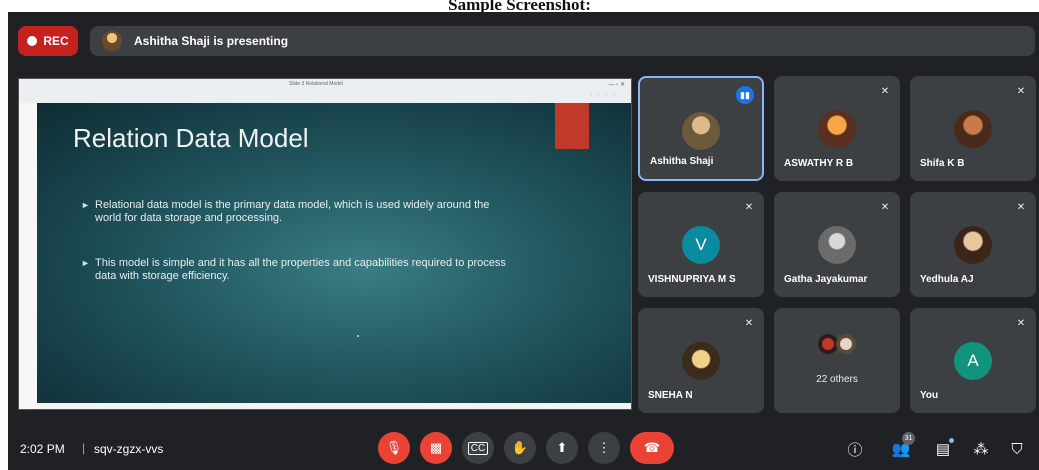 The width and height of the screenshot is (1039, 470). I want to click on more-vert-icon: ⋮, so click(604, 447).